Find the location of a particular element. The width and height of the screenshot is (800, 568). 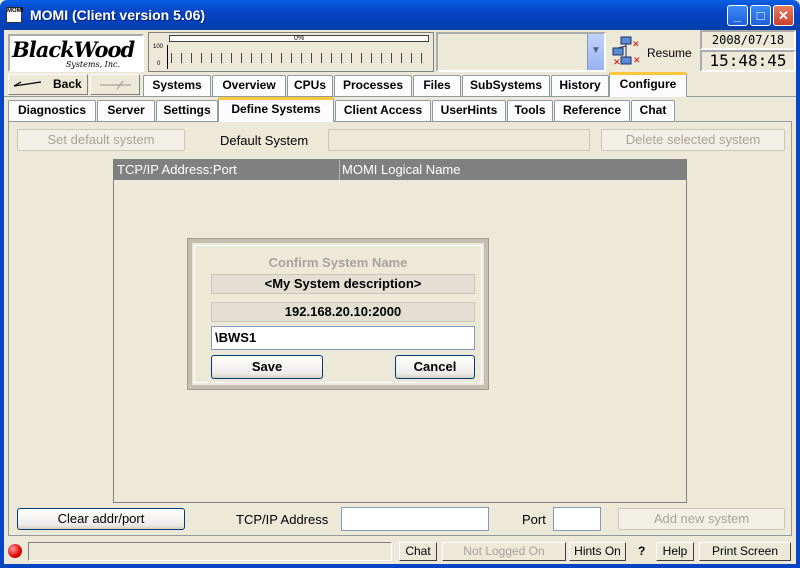

default-system-field is located at coordinates (459, 140).